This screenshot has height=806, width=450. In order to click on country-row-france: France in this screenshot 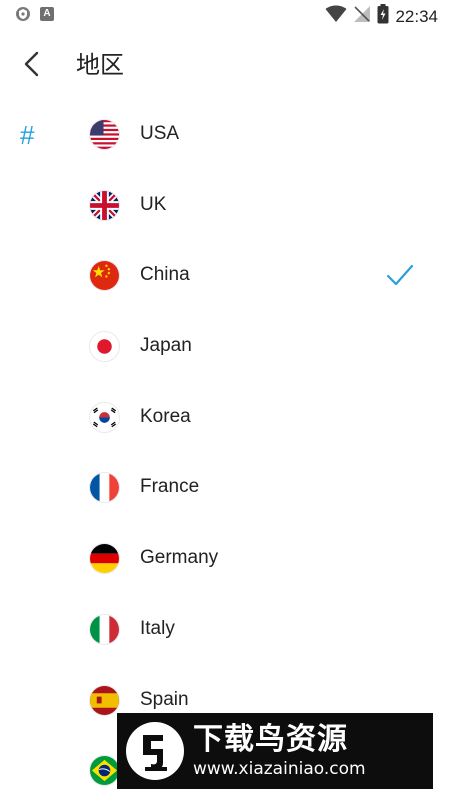, I will do `click(225, 487)`.